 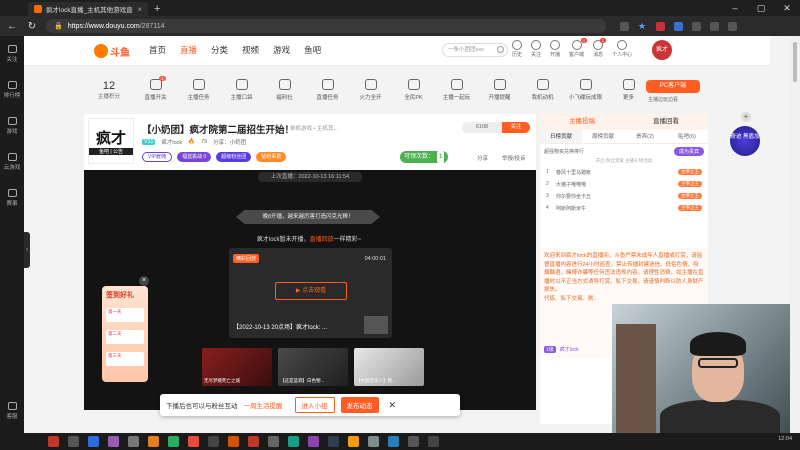 What do you see at coordinates (645, 136) in the screenshot?
I see `tab-vip: 贵宾(2)` at bounding box center [645, 136].